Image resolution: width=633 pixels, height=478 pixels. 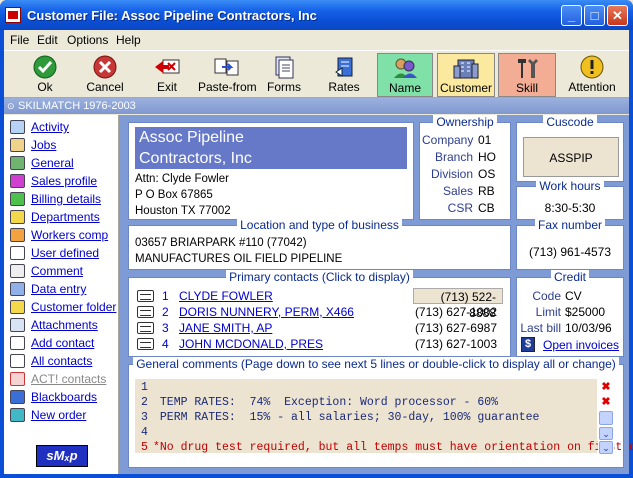 I want to click on exit-button: Exit, so click(x=167, y=75).